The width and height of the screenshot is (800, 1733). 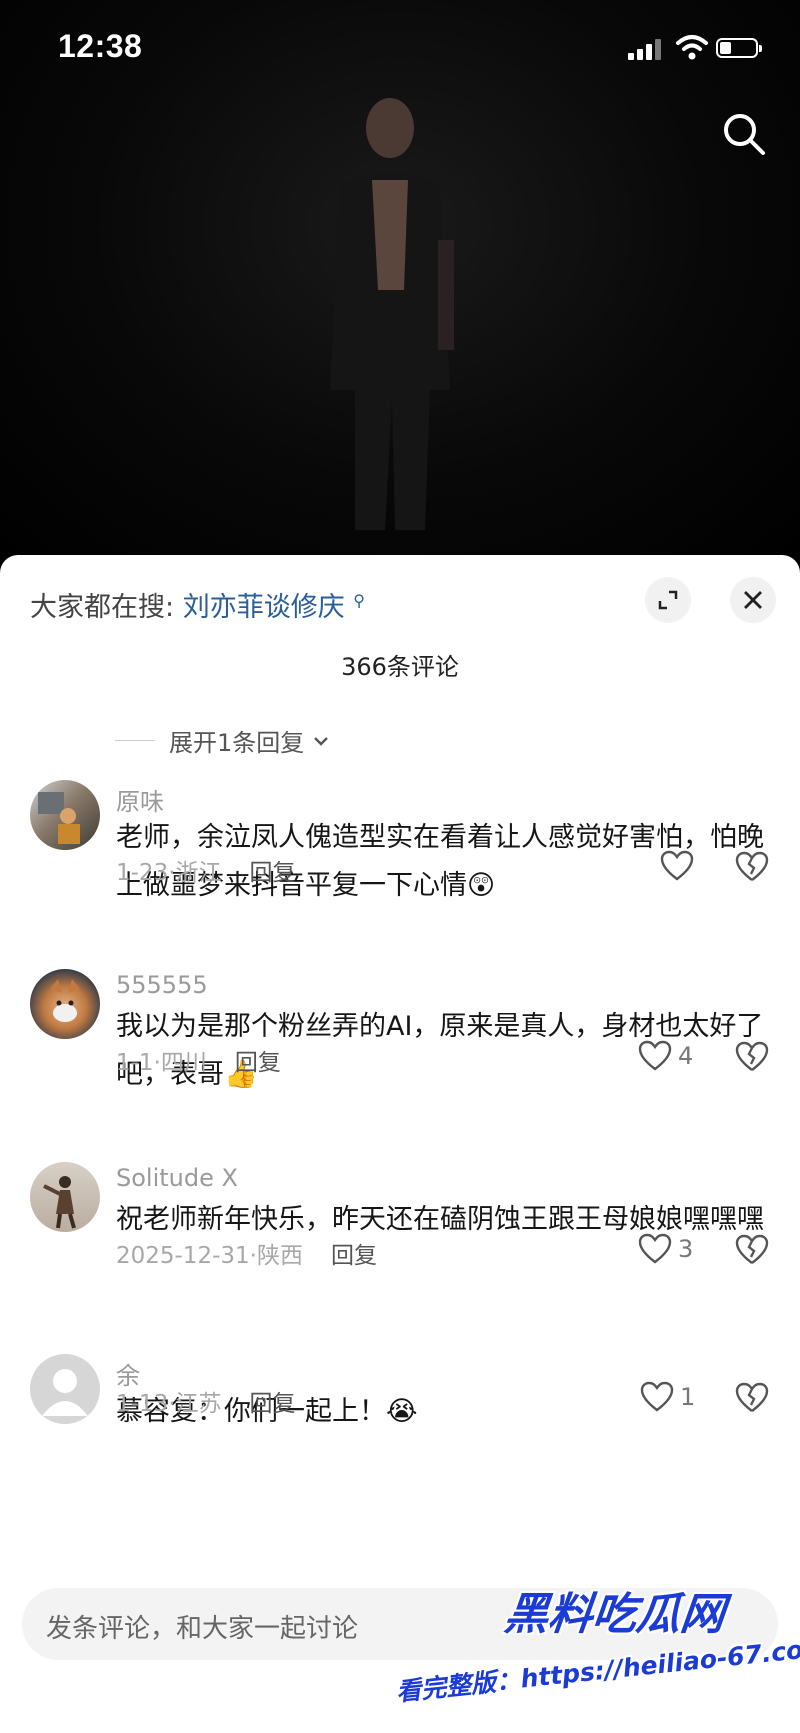 What do you see at coordinates (209, 1256) in the screenshot?
I see `comment-date-location: 2025-12-31·陕西` at bounding box center [209, 1256].